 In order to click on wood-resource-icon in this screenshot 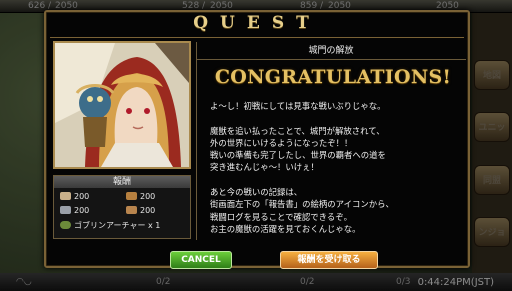, I will do `click(131, 196)`.